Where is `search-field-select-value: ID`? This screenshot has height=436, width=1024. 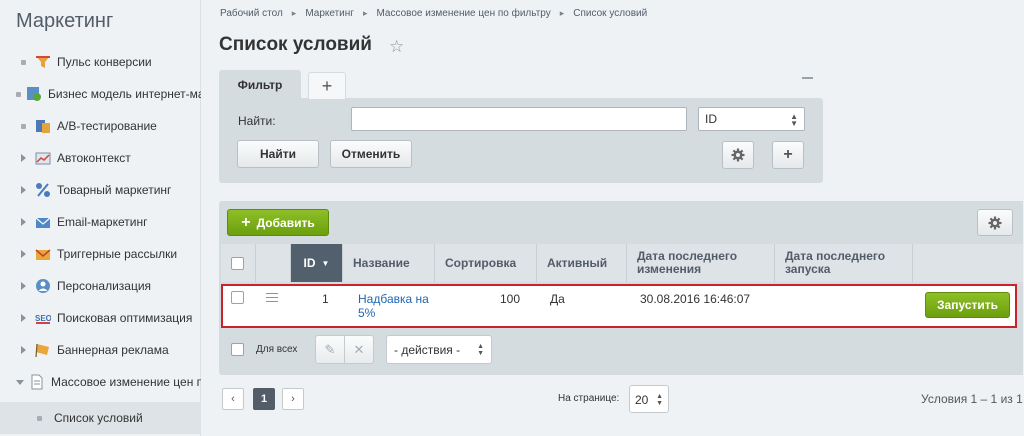 search-field-select-value: ID is located at coordinates (711, 119).